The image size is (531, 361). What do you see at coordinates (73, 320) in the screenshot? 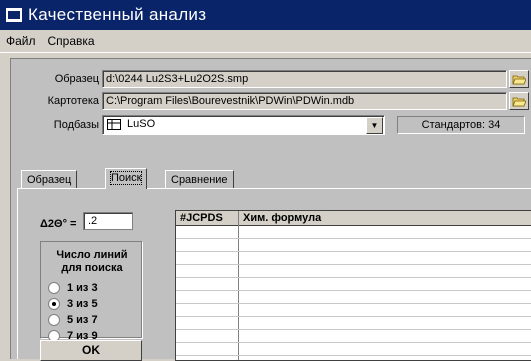
I see `radio-5-of-7: 5 из 7` at bounding box center [73, 320].